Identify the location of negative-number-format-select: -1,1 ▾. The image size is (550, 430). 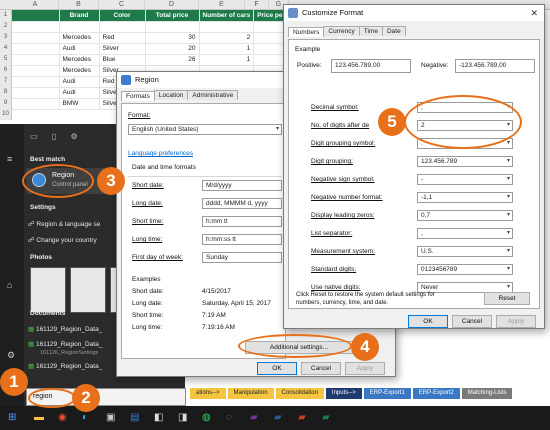
(465, 197).